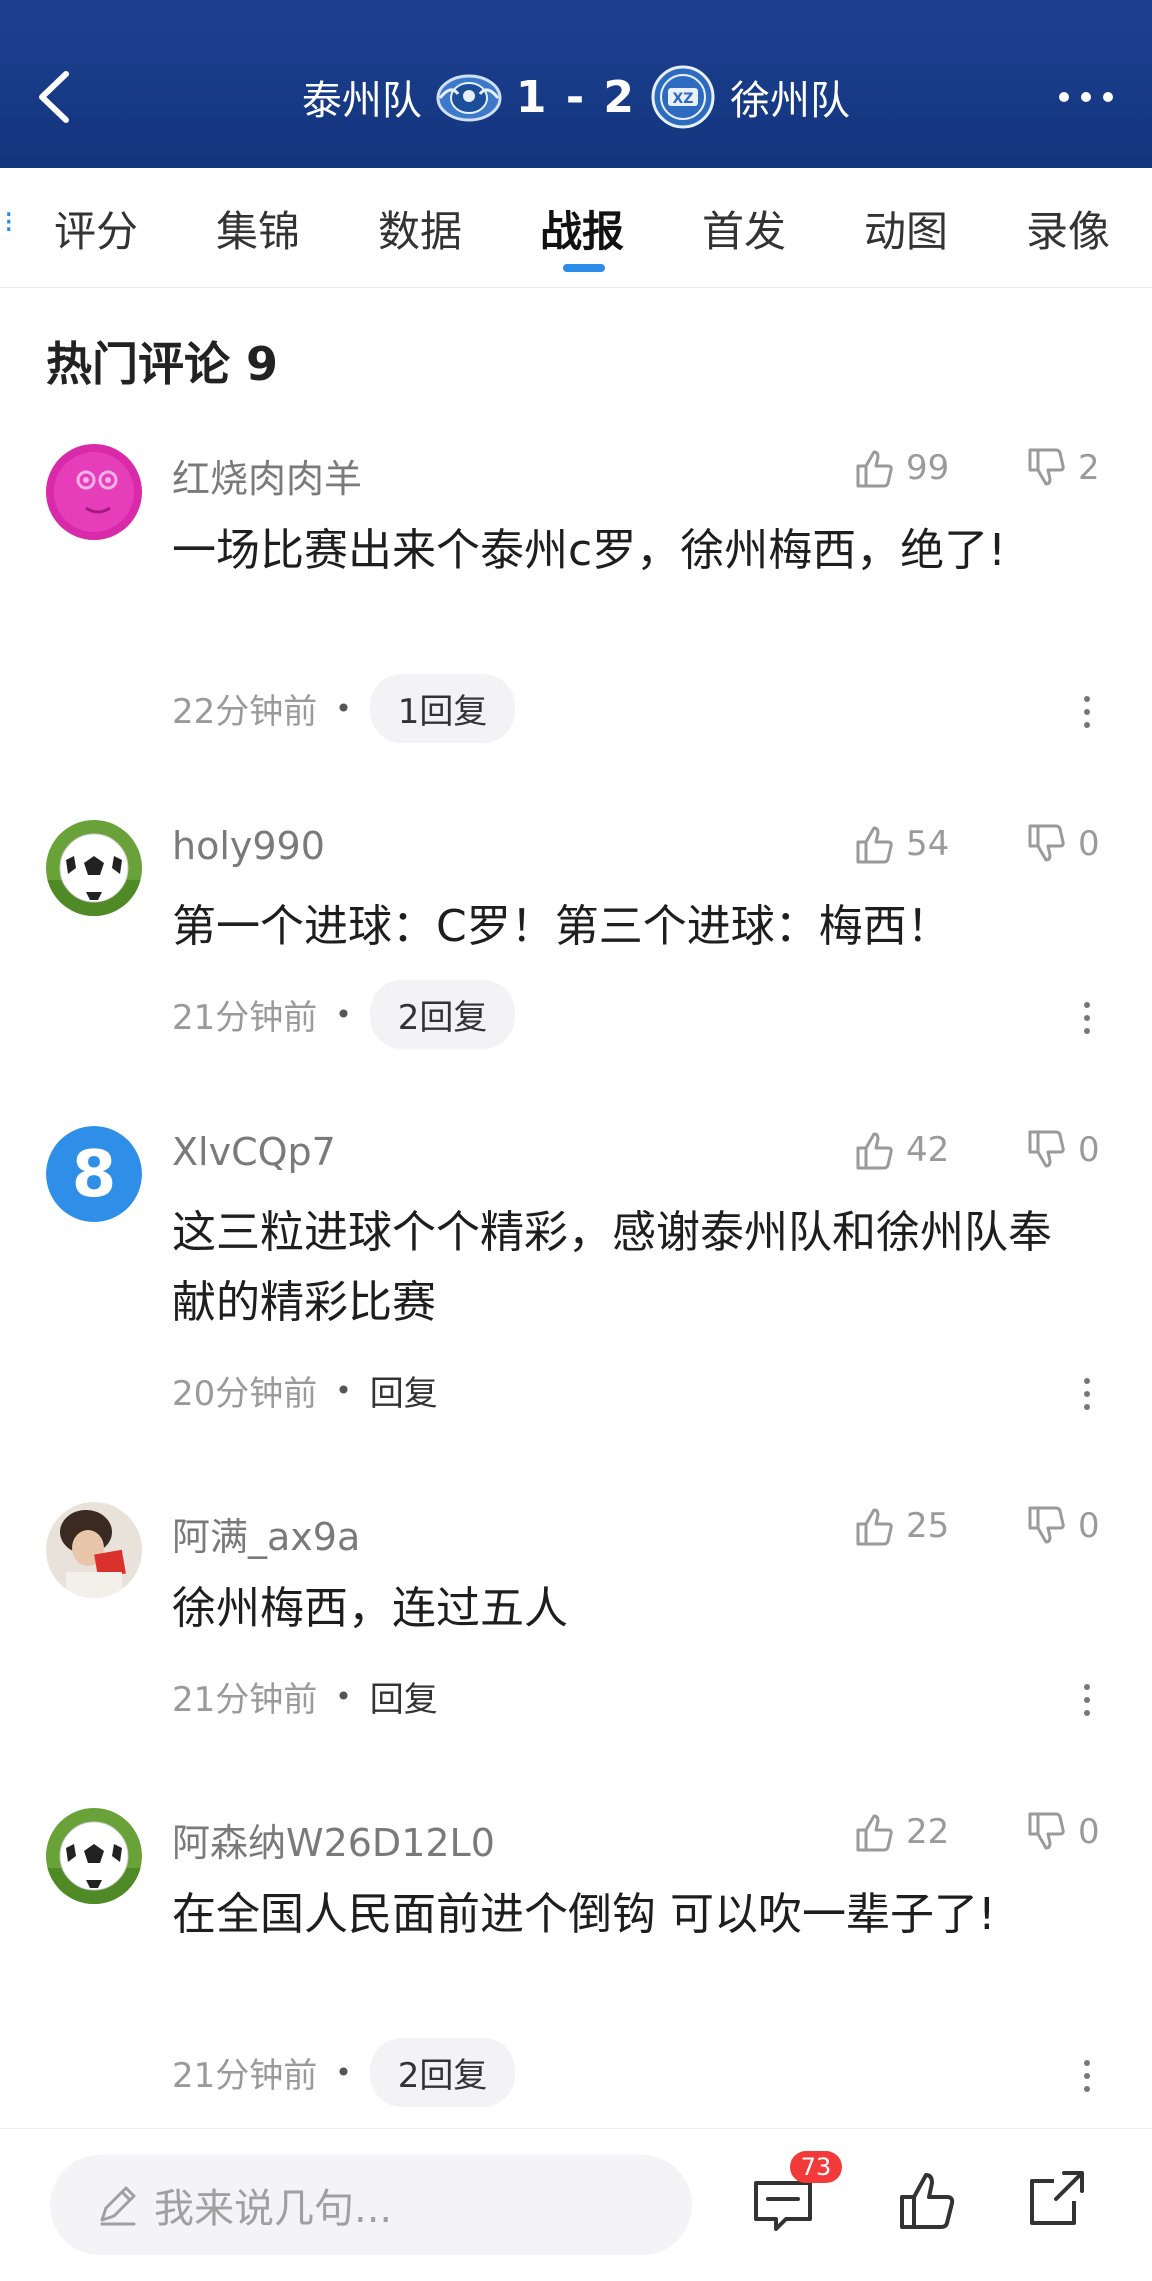 The height and width of the screenshot is (2281, 1152). What do you see at coordinates (245, 711) in the screenshot?
I see `comment-time: 22分钟前` at bounding box center [245, 711].